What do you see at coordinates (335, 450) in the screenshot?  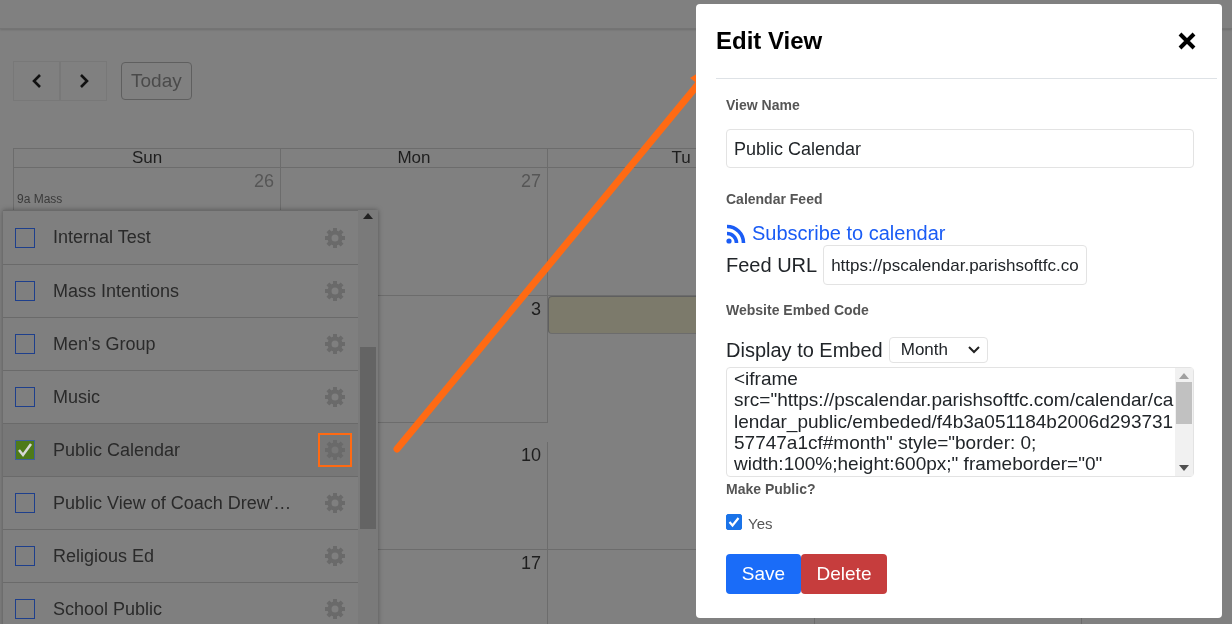 I see `settings-button` at bounding box center [335, 450].